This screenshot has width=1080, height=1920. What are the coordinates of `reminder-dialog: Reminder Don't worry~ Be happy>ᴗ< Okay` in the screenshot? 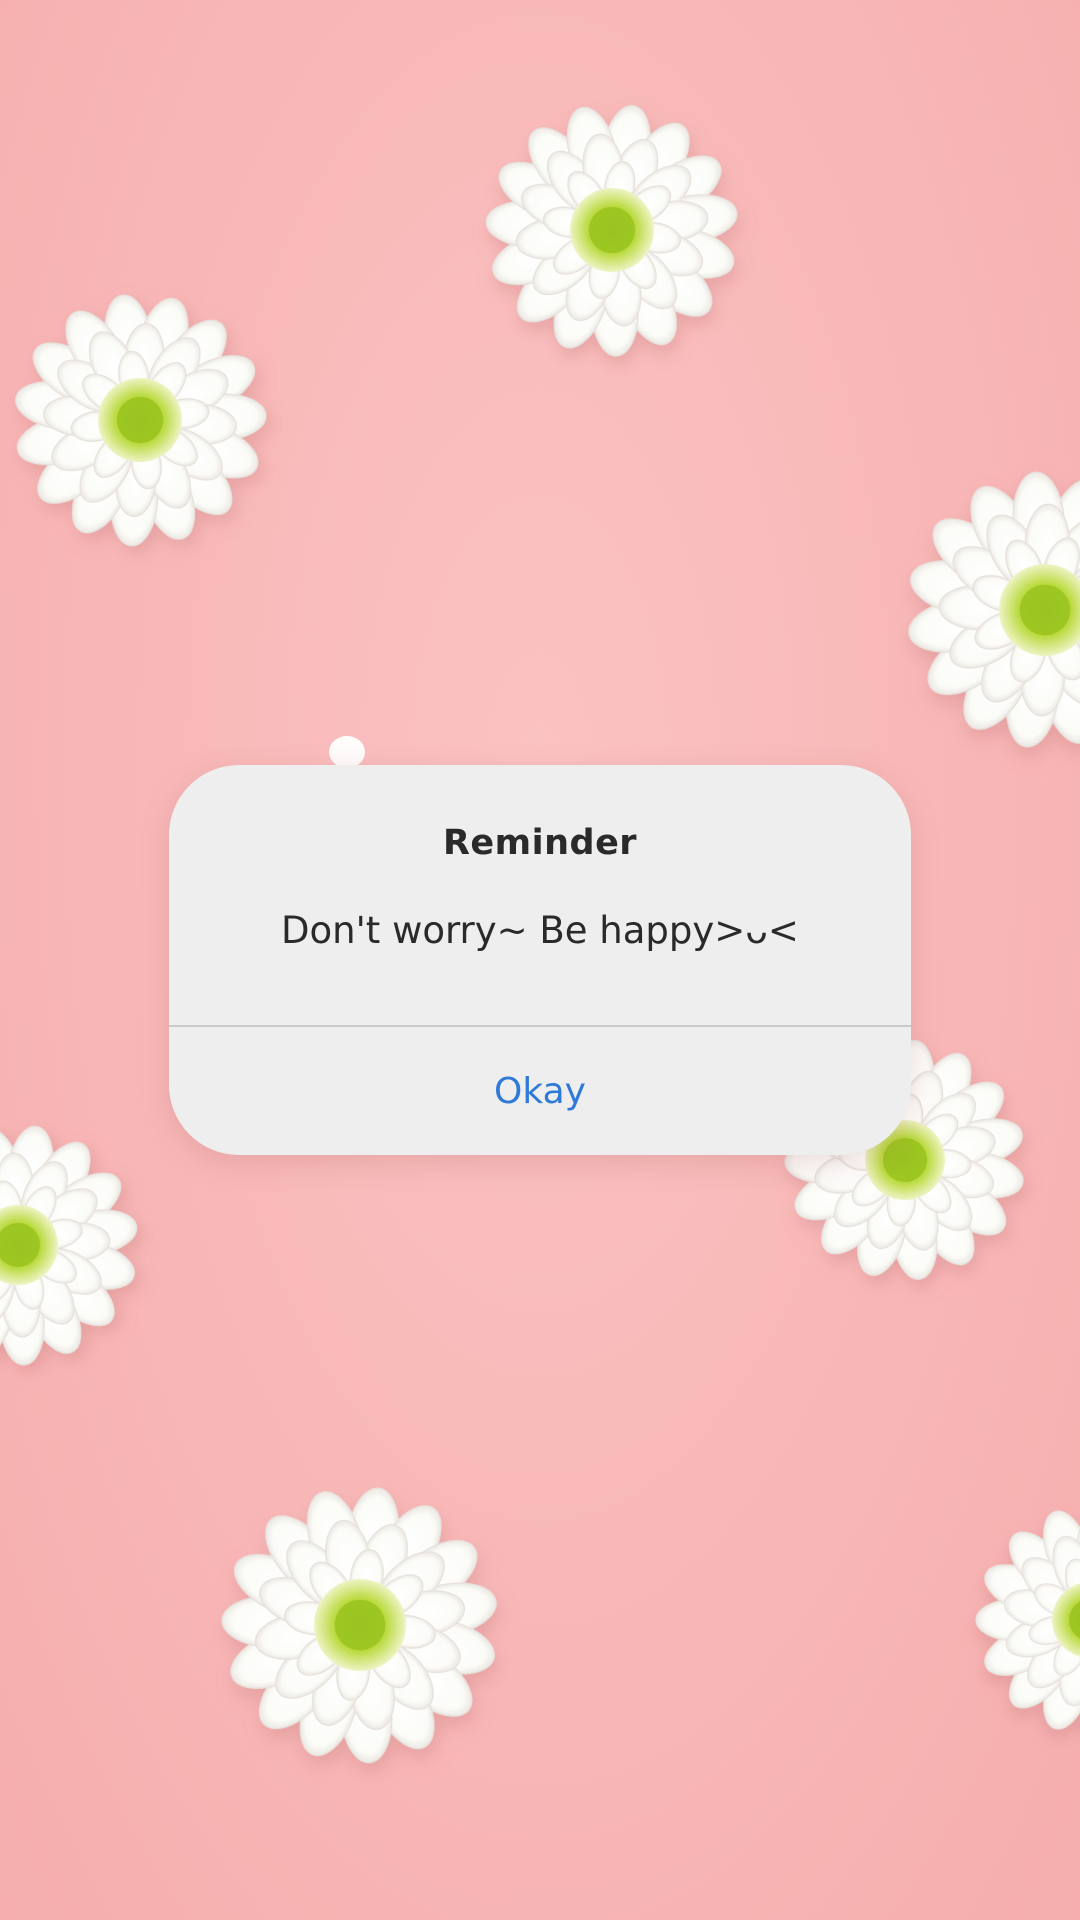 It's located at (540, 960).